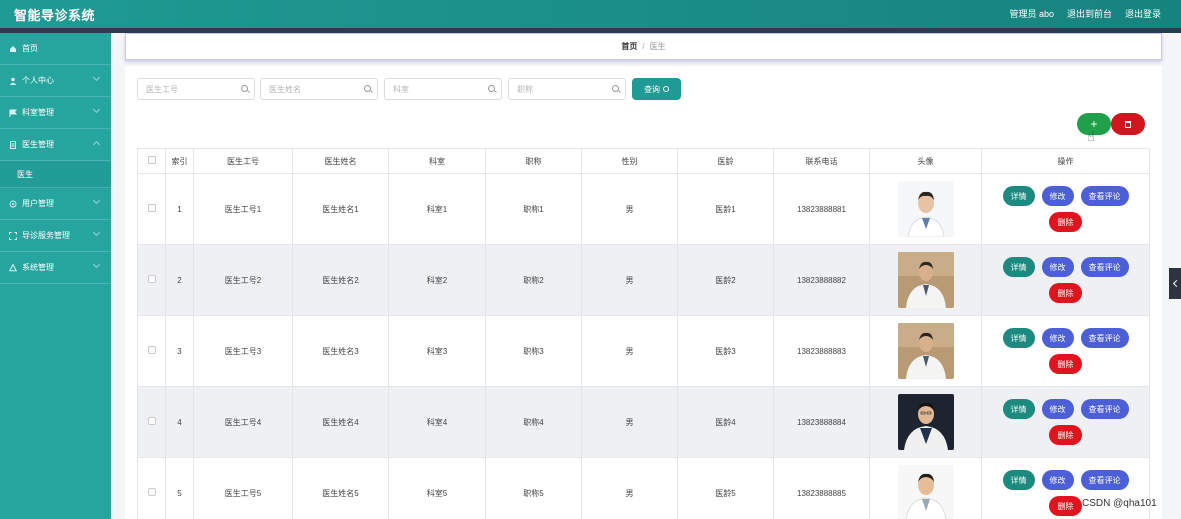  I want to click on cell-title: 职称1, so click(533, 209).